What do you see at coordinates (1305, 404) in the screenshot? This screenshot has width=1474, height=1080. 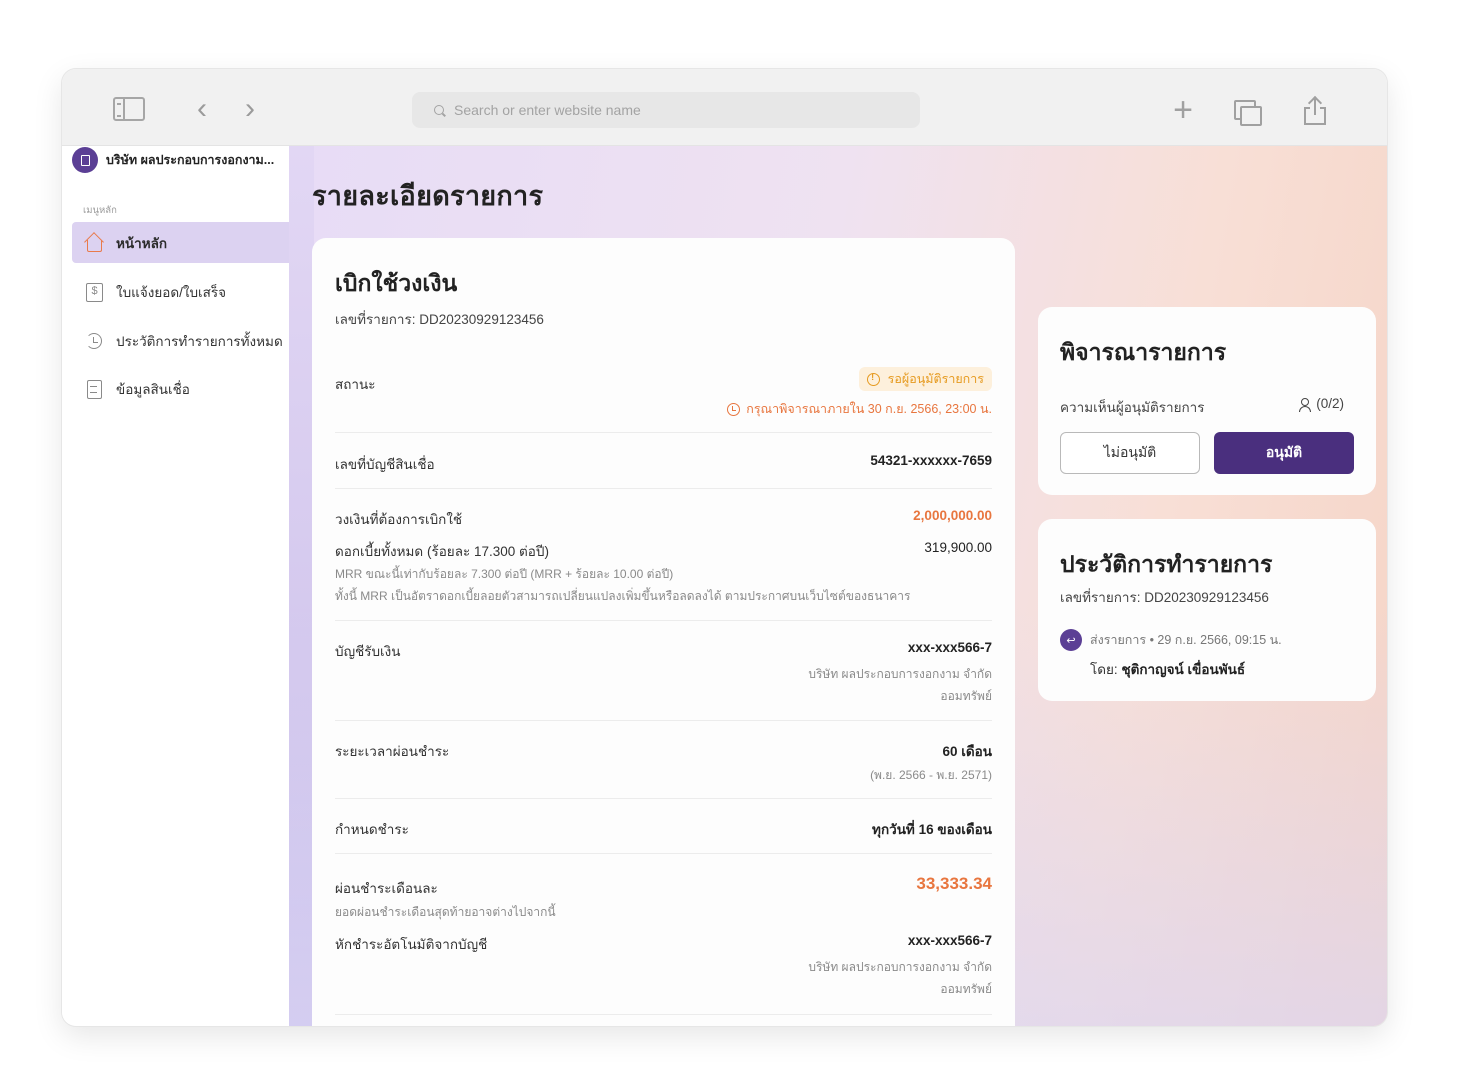 I see `user-icon` at bounding box center [1305, 404].